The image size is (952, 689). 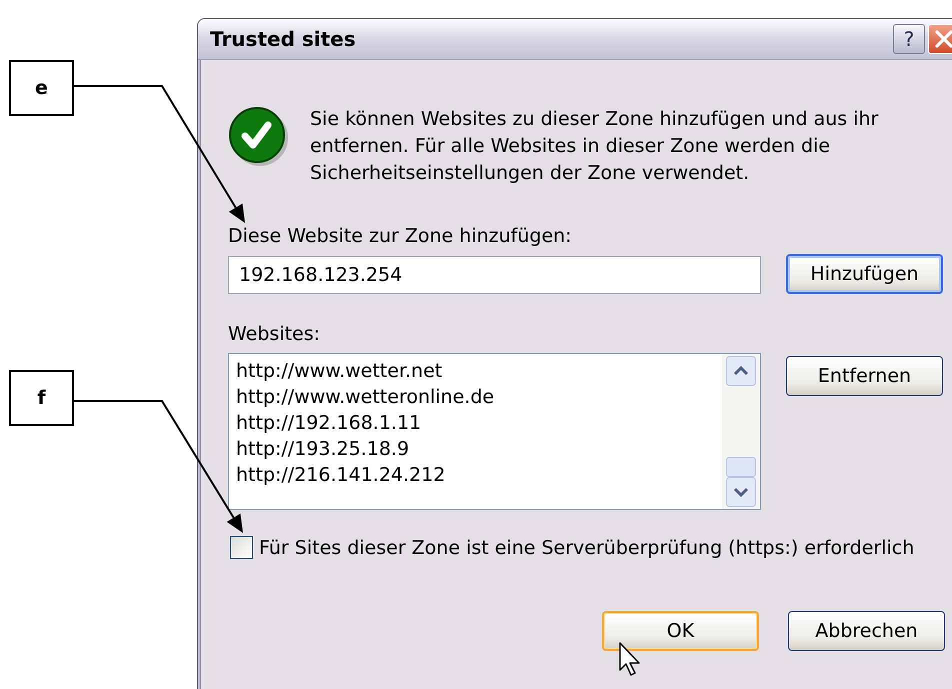 I want to click on list-item: http://192.168.1.11, so click(x=479, y=423).